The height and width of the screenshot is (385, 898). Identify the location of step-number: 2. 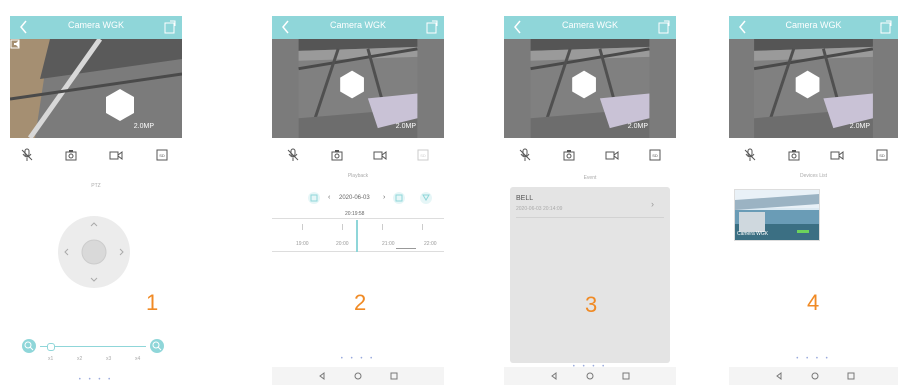
(360, 302).